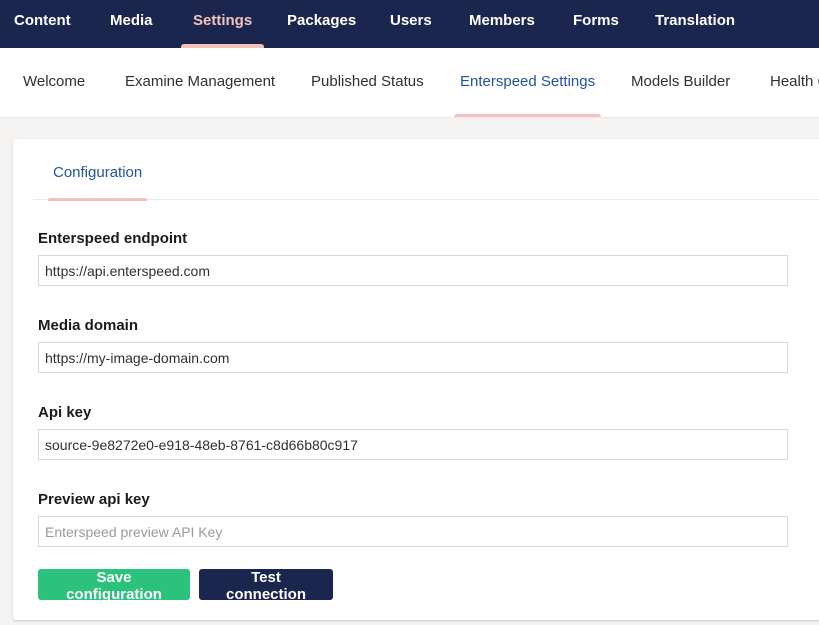 The width and height of the screenshot is (819, 625). I want to click on topnav-item-packages: Packages, so click(321, 24).